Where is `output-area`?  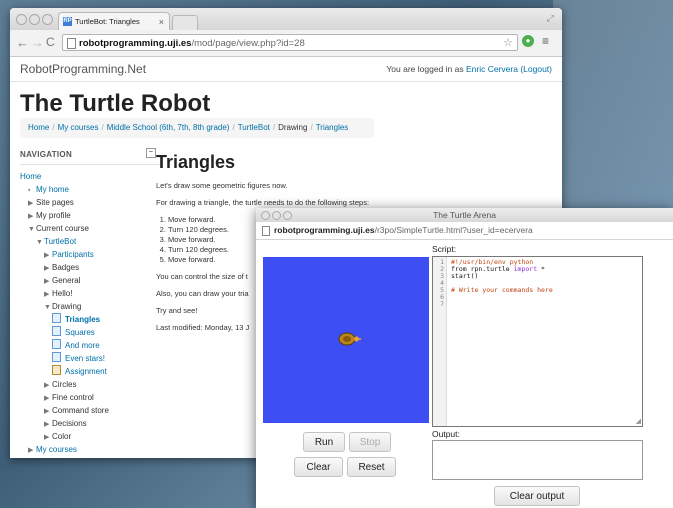
output-area is located at coordinates (537, 460).